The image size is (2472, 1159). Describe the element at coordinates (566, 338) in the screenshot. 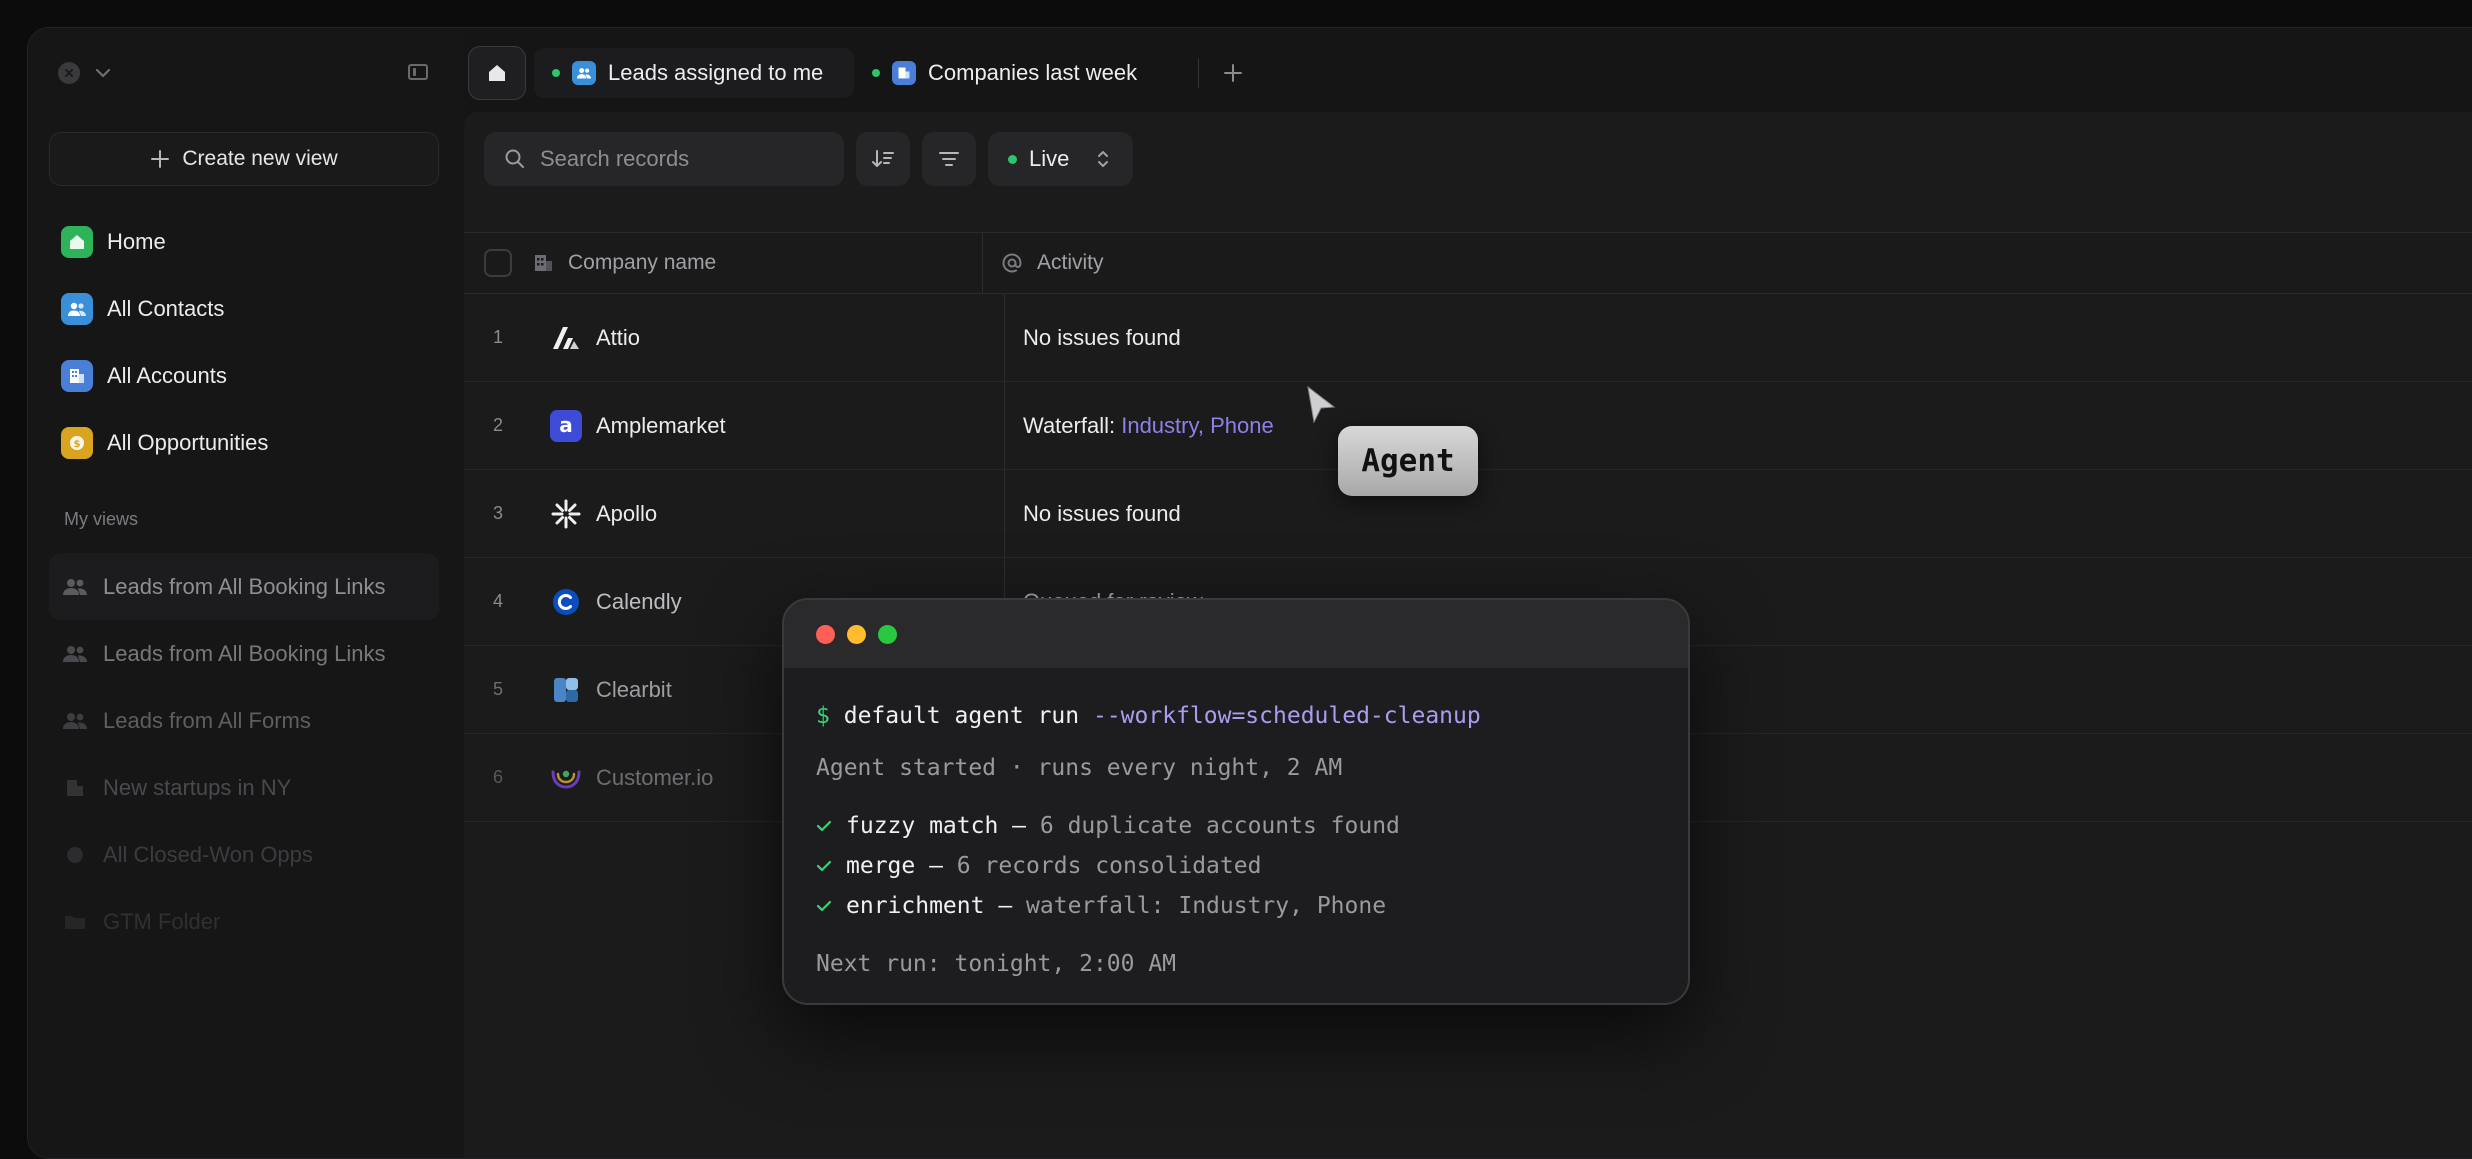

I see `attio-logo-icon` at that location.